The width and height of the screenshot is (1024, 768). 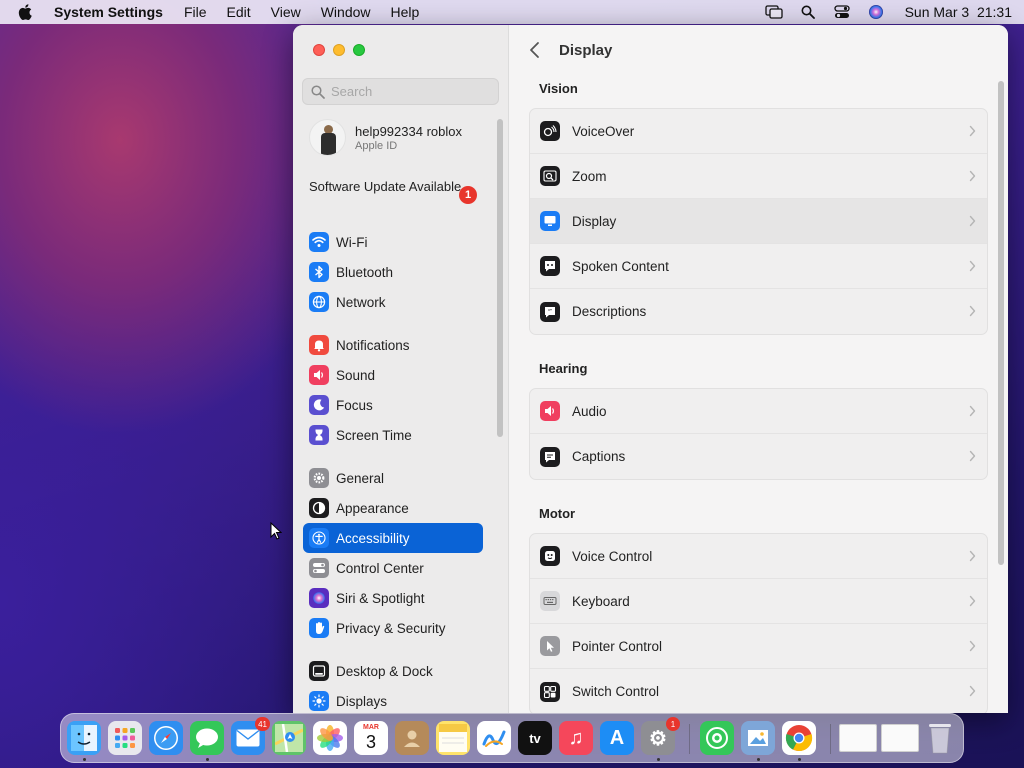 I want to click on calendar-day: 3, so click(x=370, y=742).